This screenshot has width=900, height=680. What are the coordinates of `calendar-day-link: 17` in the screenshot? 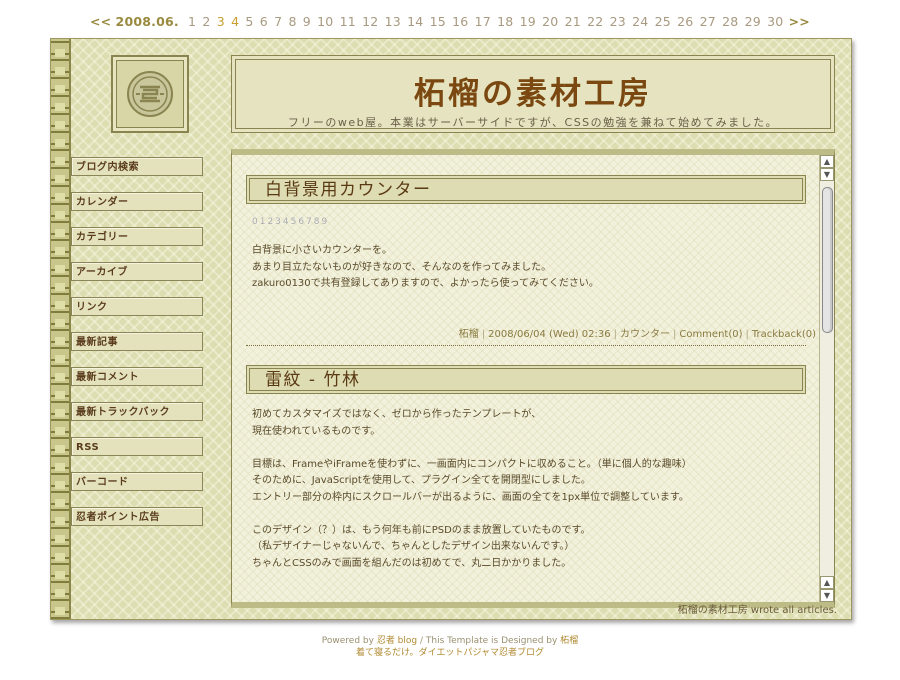 It's located at (483, 21).